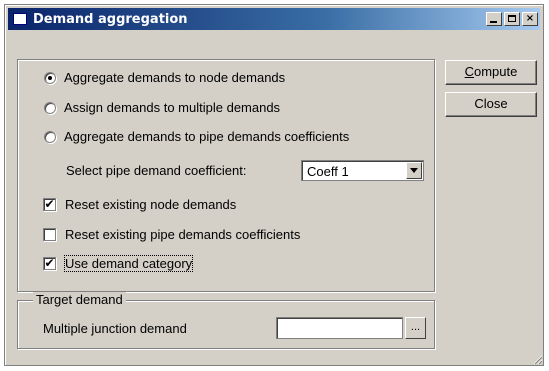  Describe the element at coordinates (183, 234) in the screenshot. I see `checkbox-label: Reset existing pipe demands coefficients` at that location.